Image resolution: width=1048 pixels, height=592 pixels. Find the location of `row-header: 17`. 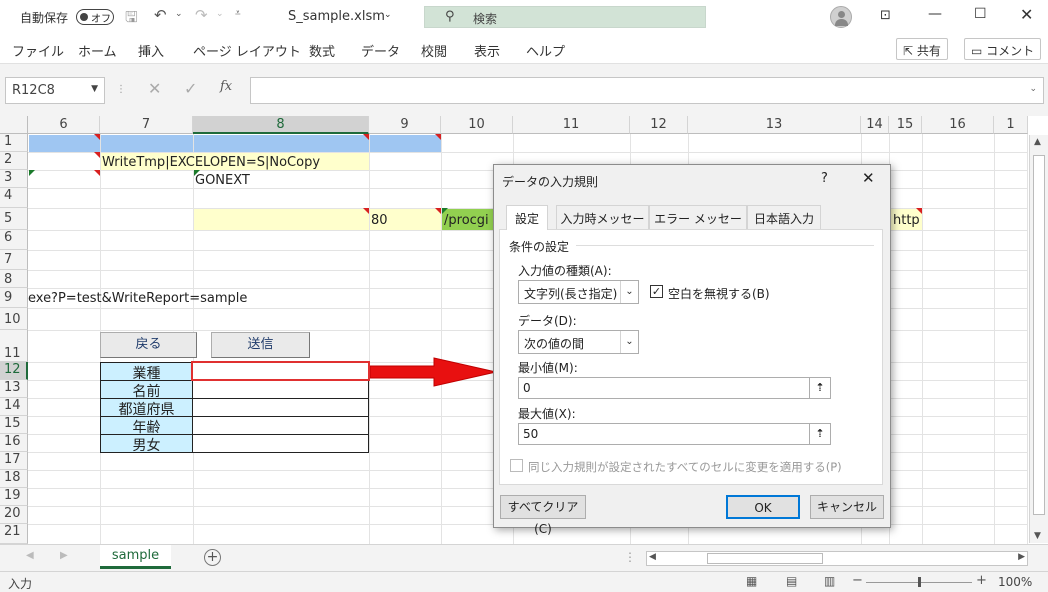

row-header: 17 is located at coordinates (14, 461).